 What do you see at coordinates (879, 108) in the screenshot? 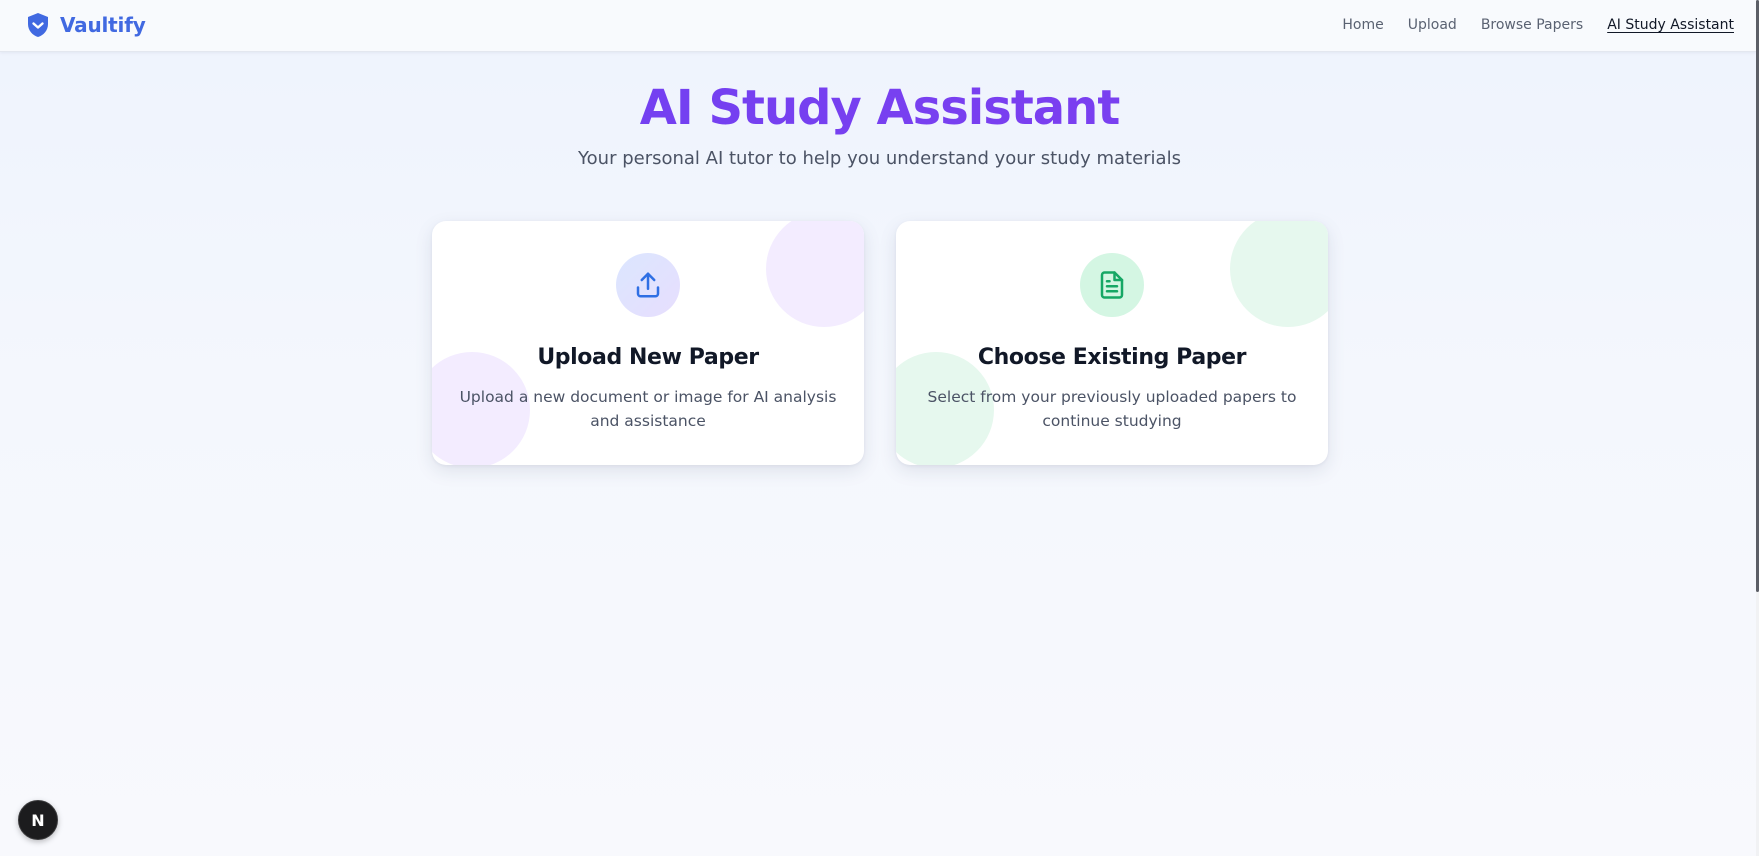
I see `page-title: AI Study Assistant` at bounding box center [879, 108].